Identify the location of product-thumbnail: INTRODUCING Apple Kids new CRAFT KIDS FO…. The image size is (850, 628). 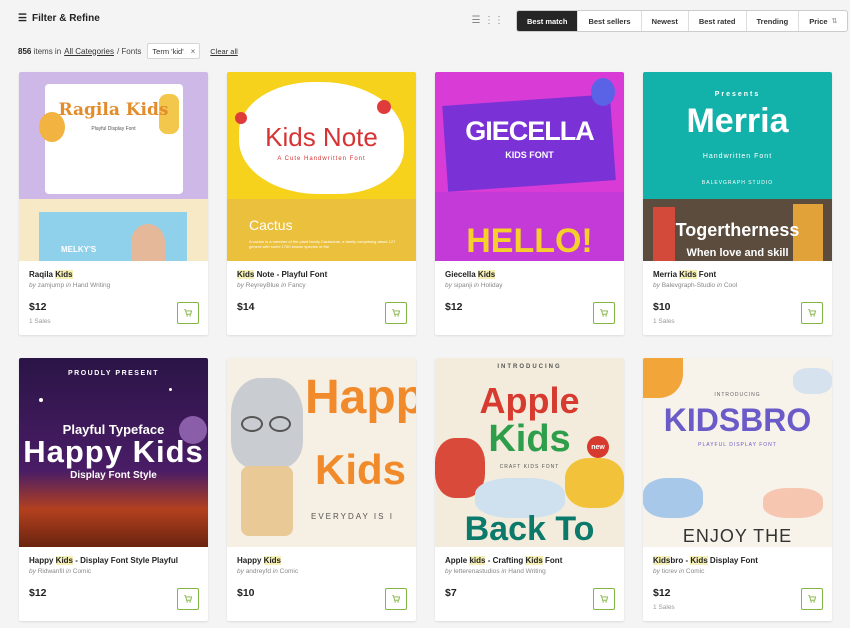
(529, 452).